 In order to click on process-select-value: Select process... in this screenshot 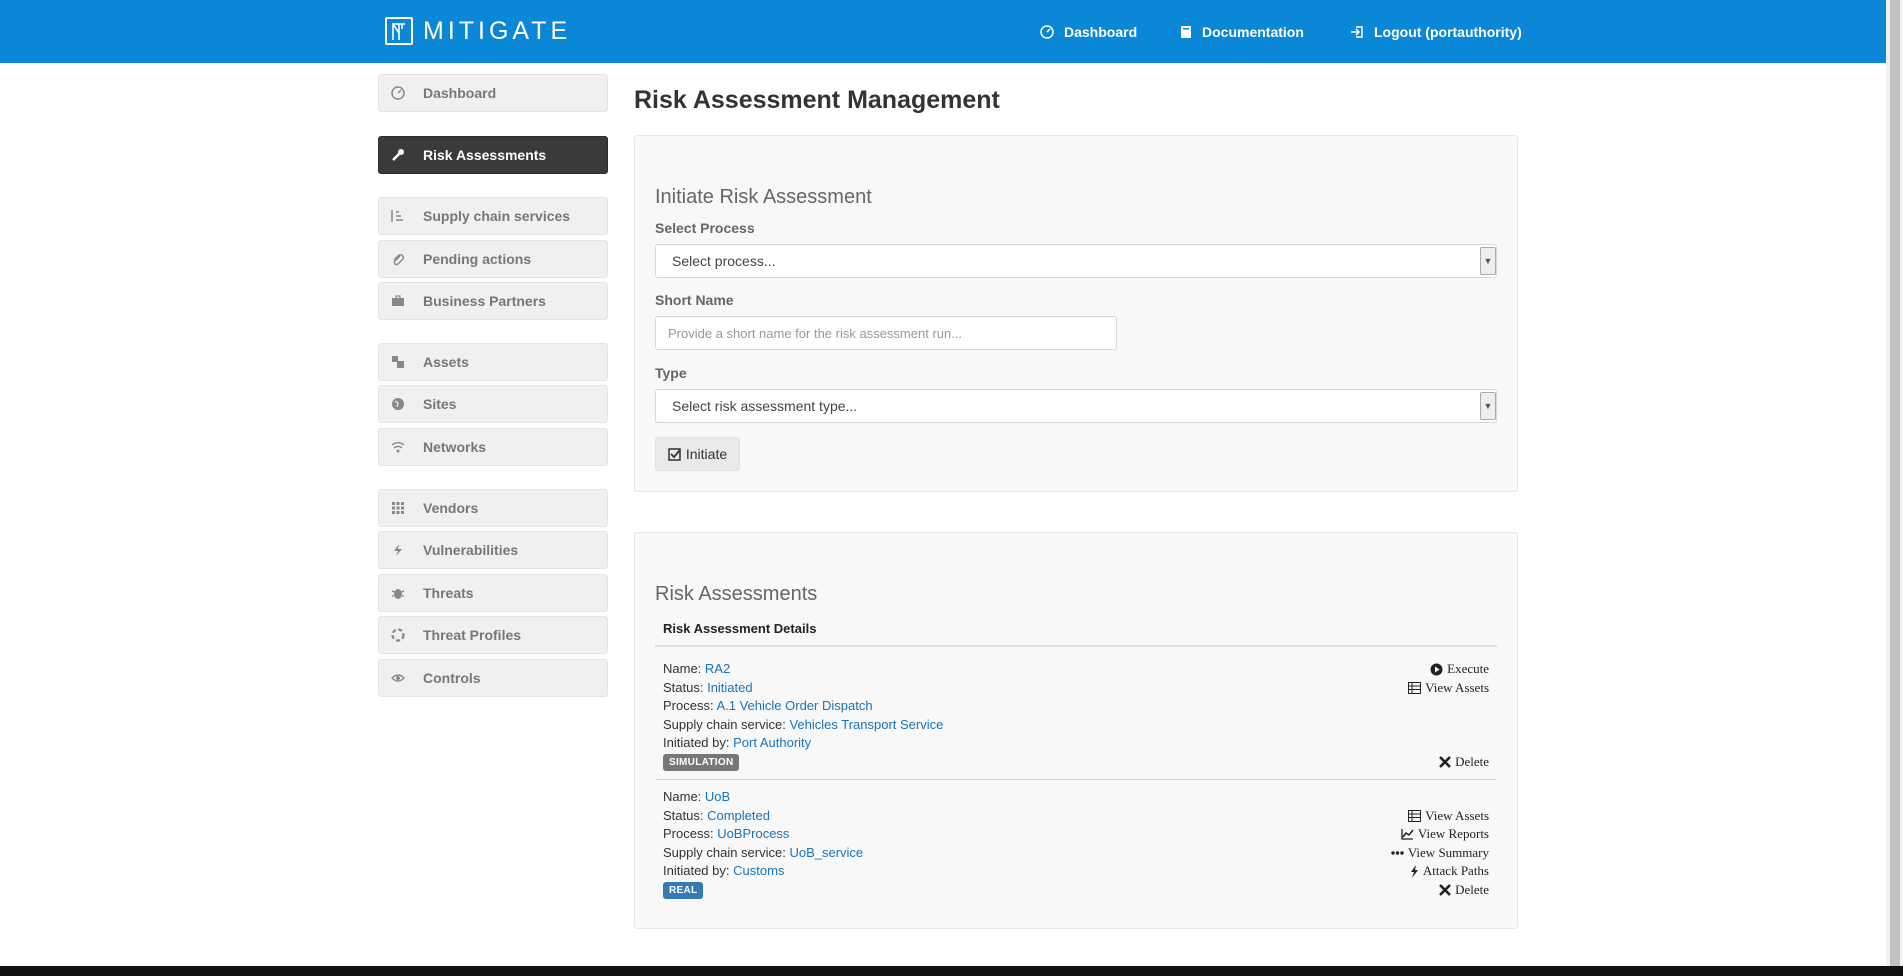, I will do `click(724, 261)`.